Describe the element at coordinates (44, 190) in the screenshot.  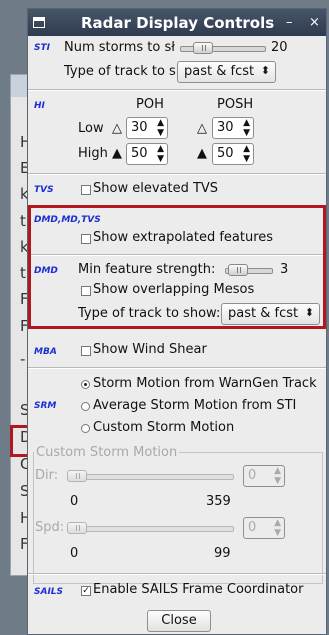
I see `tvs-section-label: TVS` at that location.